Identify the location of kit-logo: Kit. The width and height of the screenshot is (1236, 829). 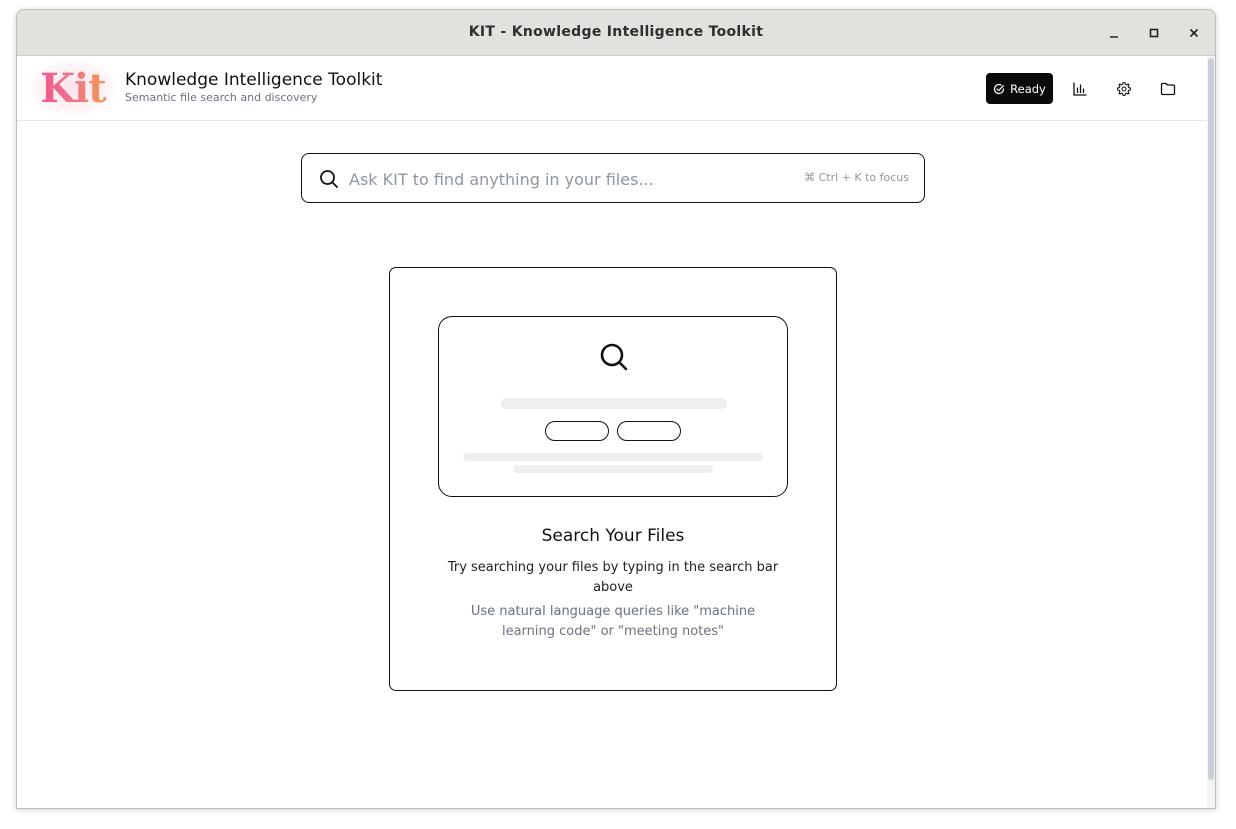
(73, 88).